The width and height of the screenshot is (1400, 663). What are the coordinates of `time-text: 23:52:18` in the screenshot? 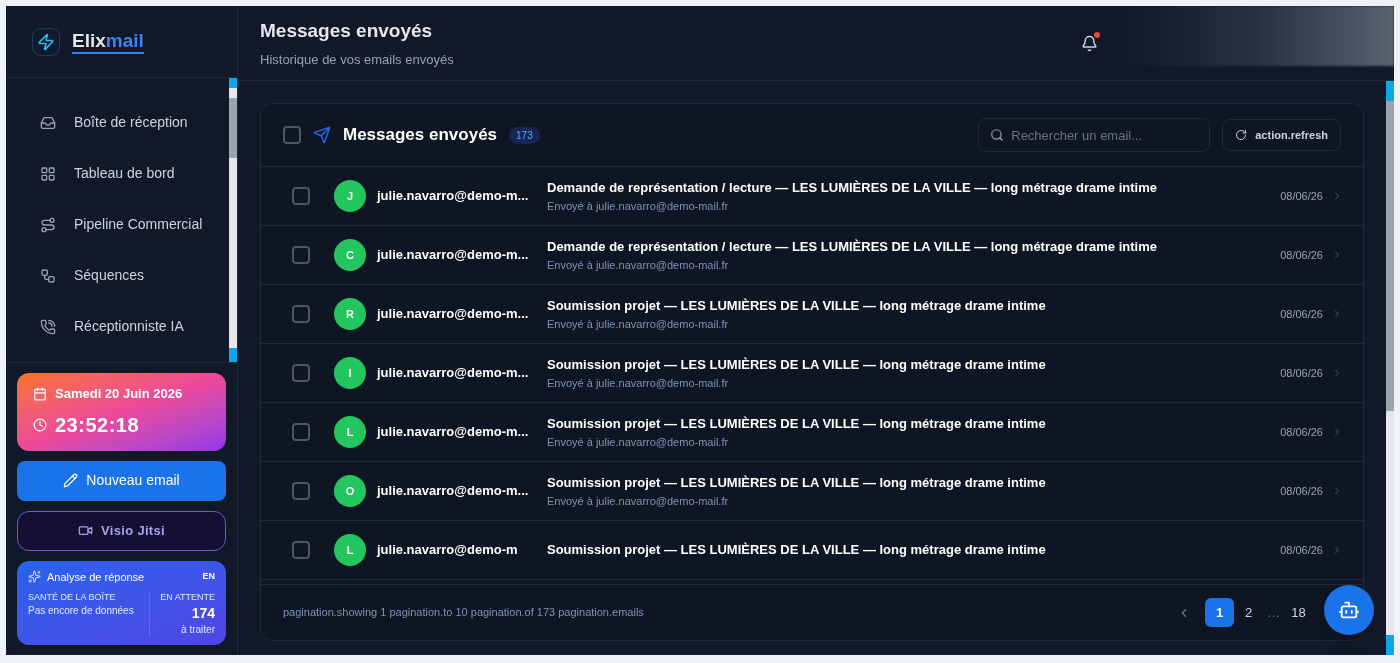 It's located at (97, 425).